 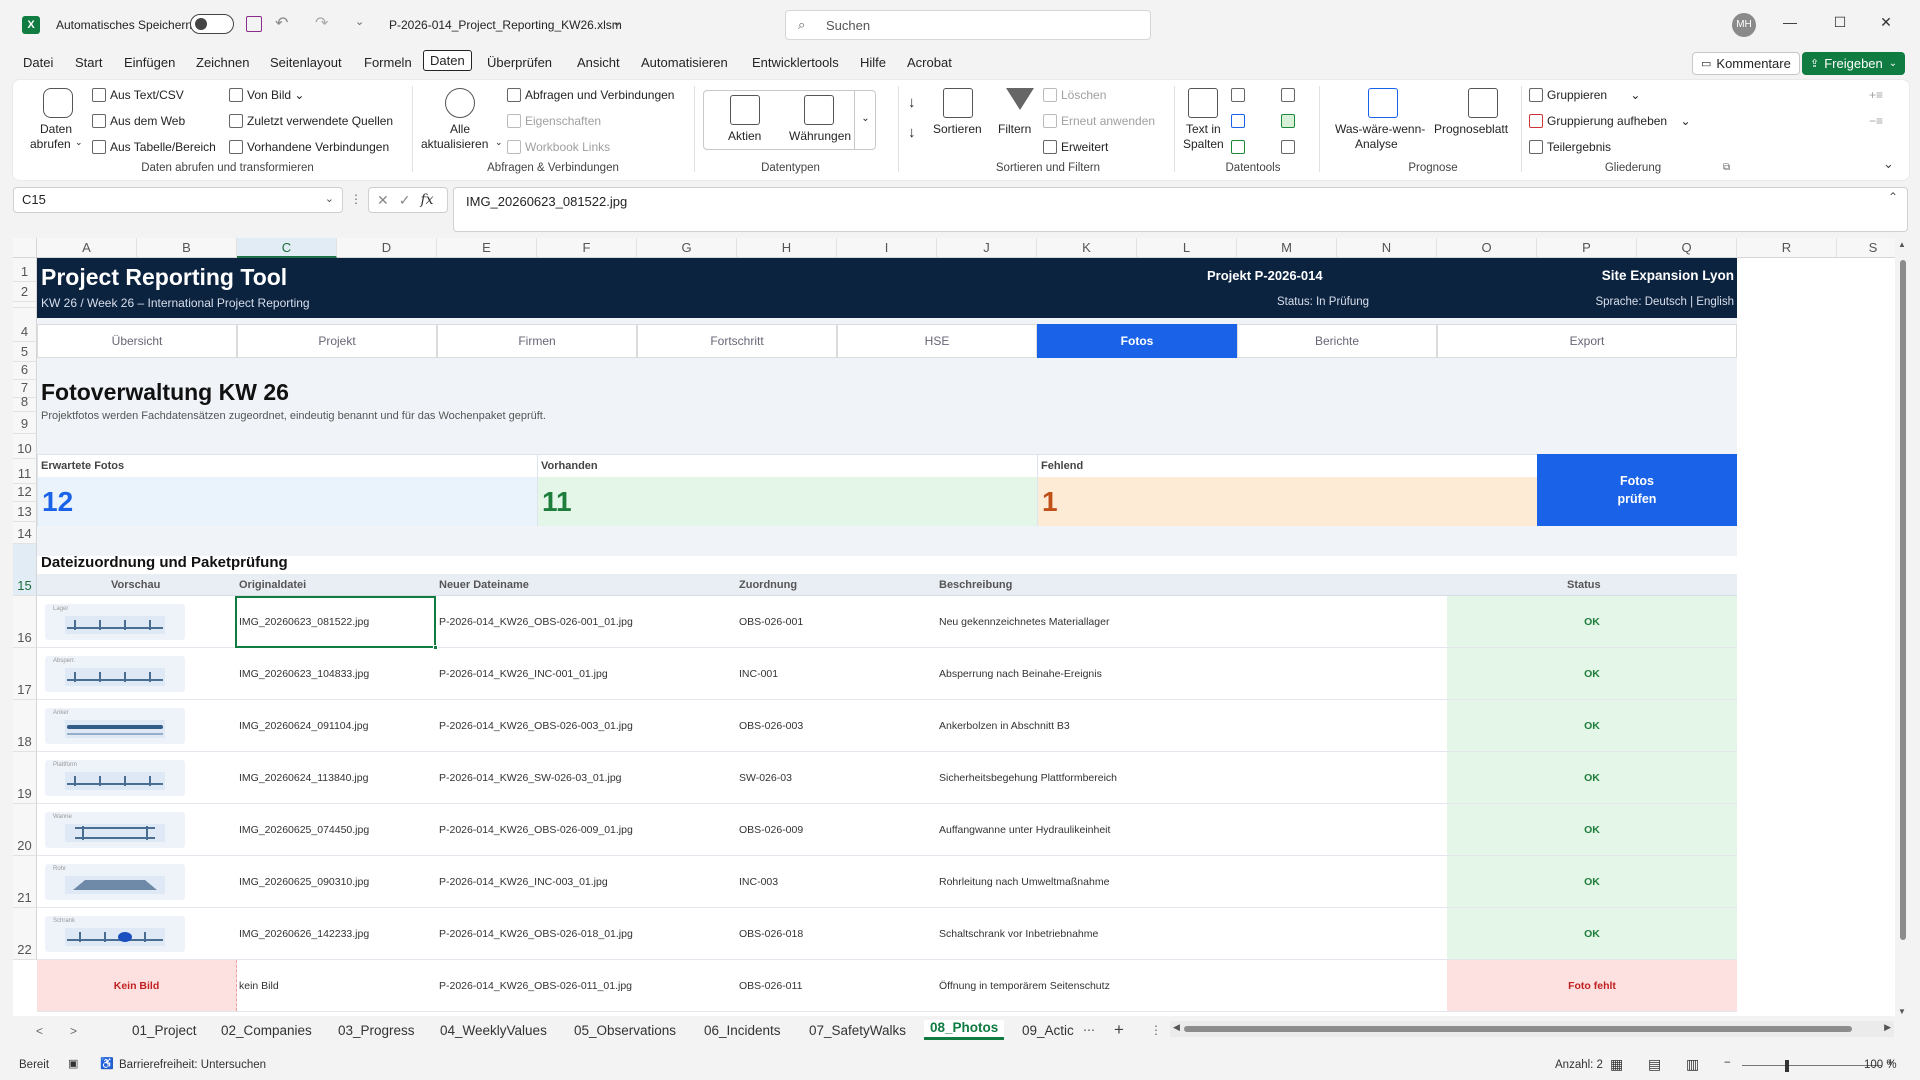 What do you see at coordinates (795, 62) in the screenshot?
I see `menu-entwicklertools: Entwicklertools` at bounding box center [795, 62].